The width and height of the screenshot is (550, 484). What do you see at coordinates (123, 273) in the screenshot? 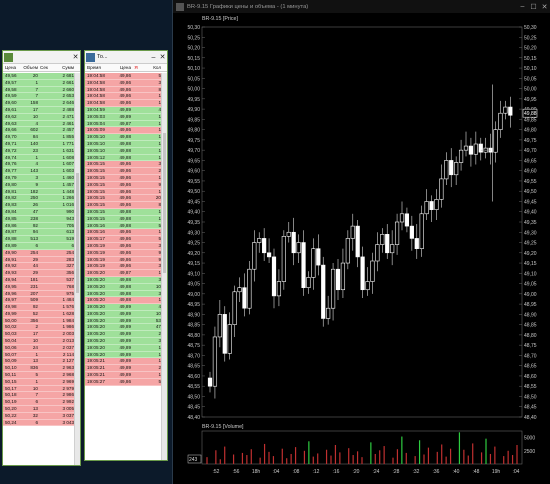
I see `tape-row: 19:05:20 49,87 1` at bounding box center [123, 273].